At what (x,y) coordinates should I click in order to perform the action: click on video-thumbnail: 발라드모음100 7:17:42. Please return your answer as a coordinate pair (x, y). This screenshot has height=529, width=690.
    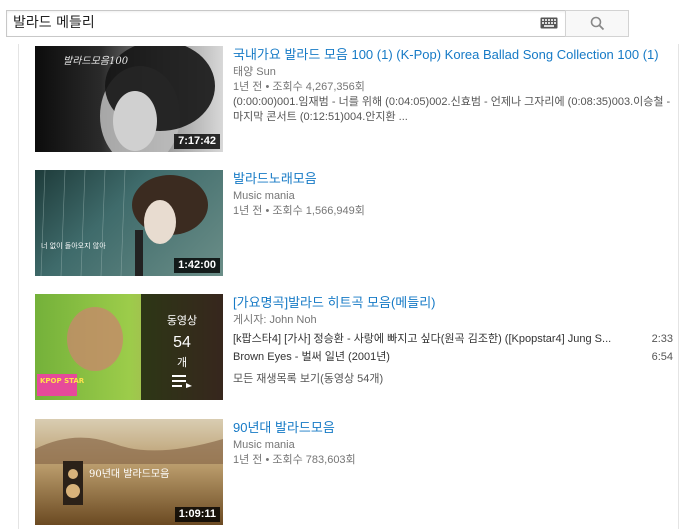
    Looking at the image, I should click on (129, 99).